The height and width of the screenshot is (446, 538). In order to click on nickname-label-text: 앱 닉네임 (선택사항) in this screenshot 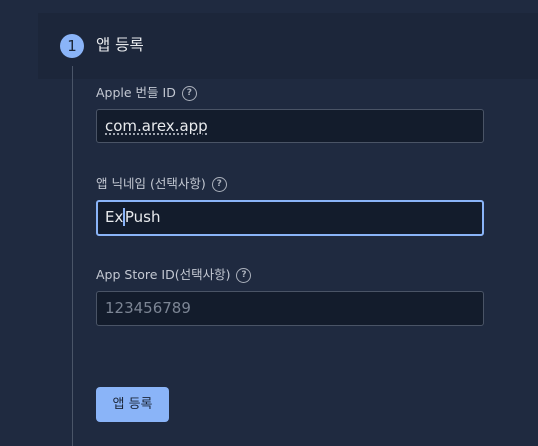, I will do `click(151, 183)`.